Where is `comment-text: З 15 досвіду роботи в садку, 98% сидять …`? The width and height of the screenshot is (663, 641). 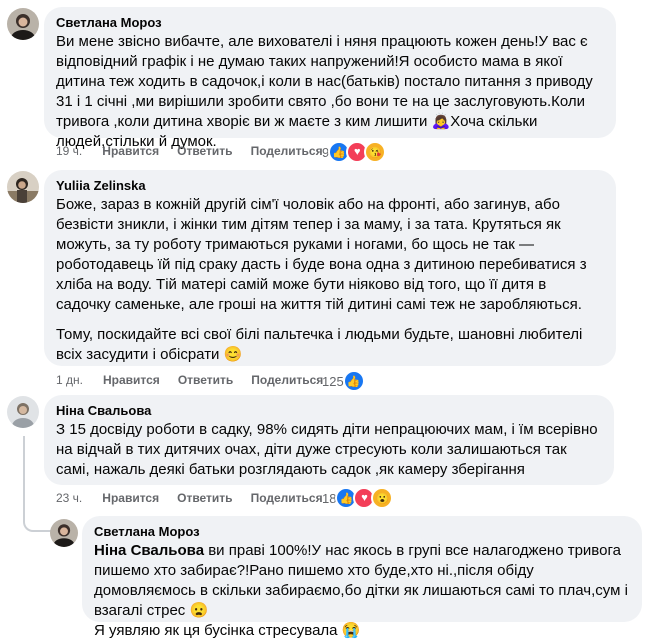
comment-text: З 15 досвіду роботи в садку, 98% сидять … is located at coordinates (327, 449).